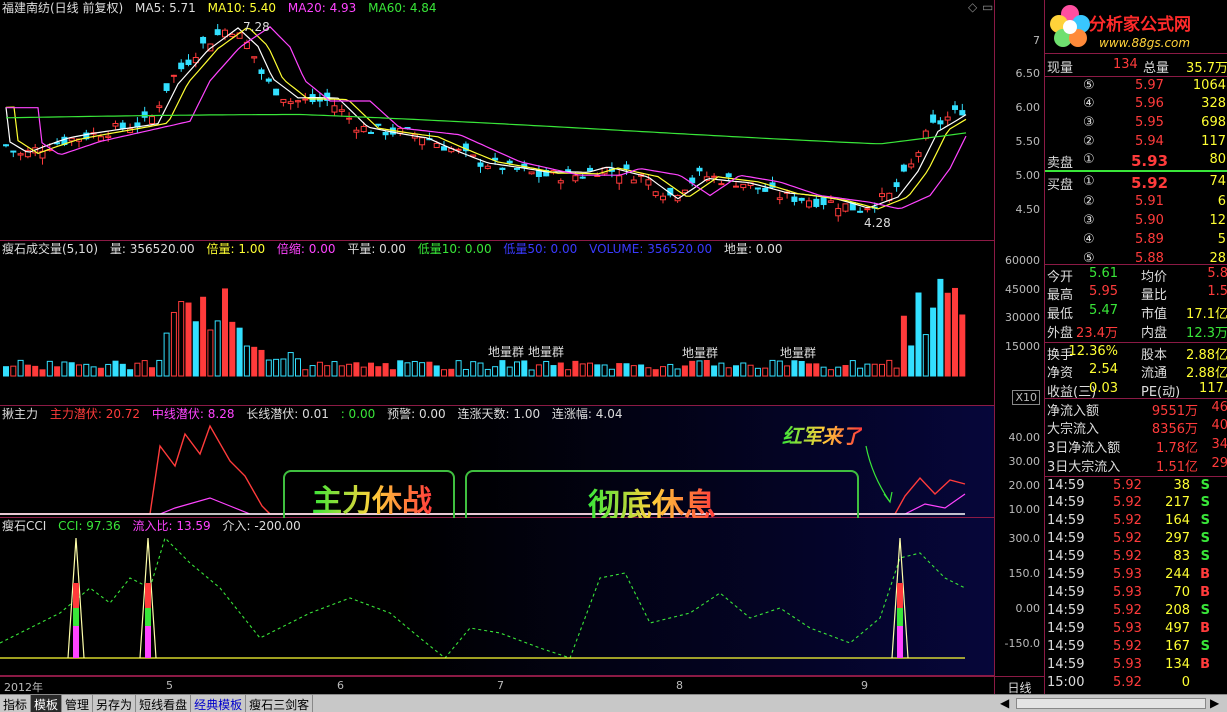 The width and height of the screenshot is (1227, 712). Describe the element at coordinates (1209, 85) in the screenshot. I see `sell-volume: 1064` at that location.